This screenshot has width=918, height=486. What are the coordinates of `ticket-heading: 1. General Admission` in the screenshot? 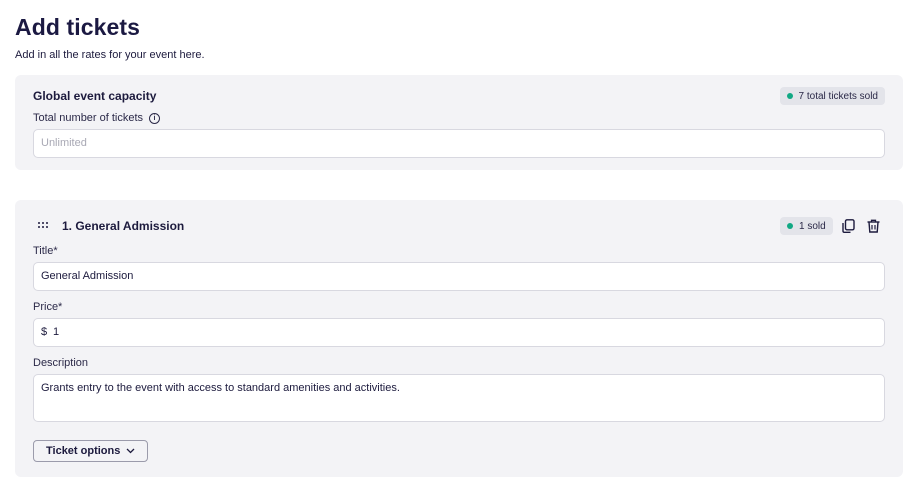 It's located at (123, 226).